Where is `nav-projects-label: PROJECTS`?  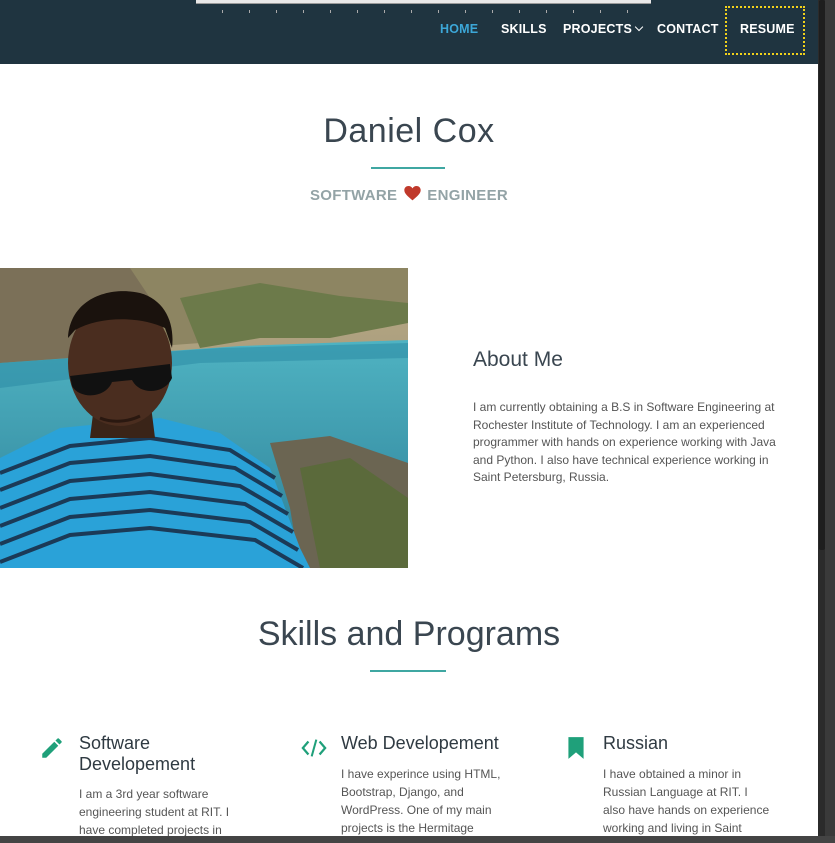 nav-projects-label: PROJECTS is located at coordinates (597, 29).